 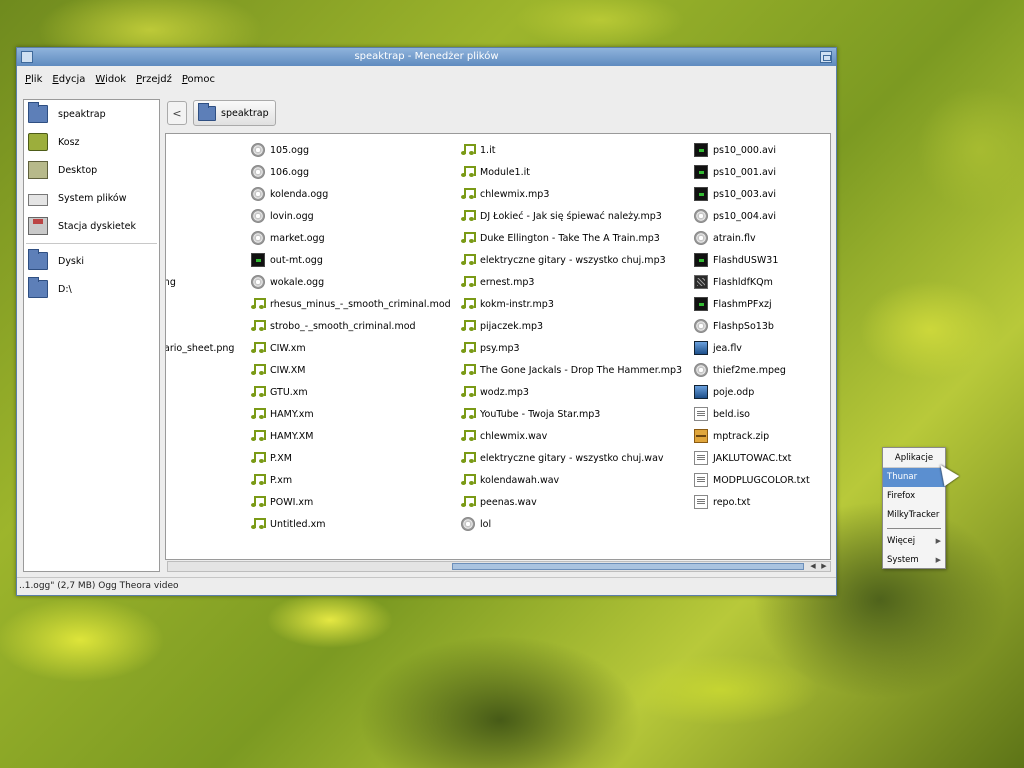 What do you see at coordinates (297, 282) in the screenshot?
I see `file-name: wokale.ogg` at bounding box center [297, 282].